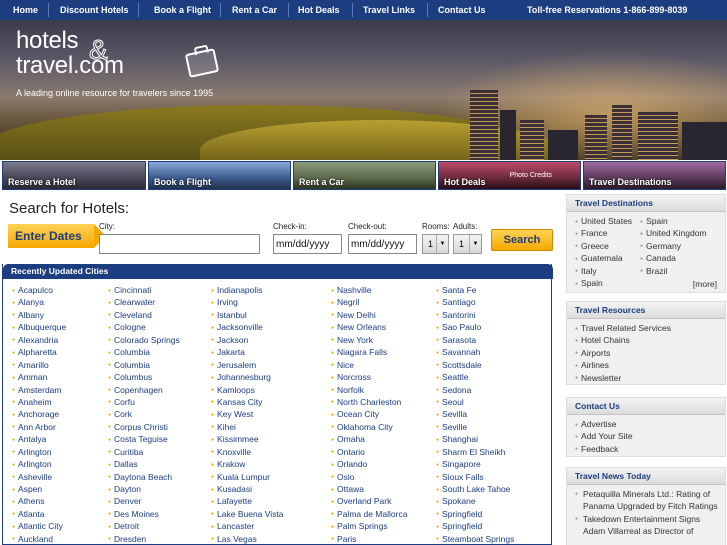 The height and width of the screenshot is (545, 727). Describe the element at coordinates (39, 302) in the screenshot. I see `city-link: Alanya` at that location.